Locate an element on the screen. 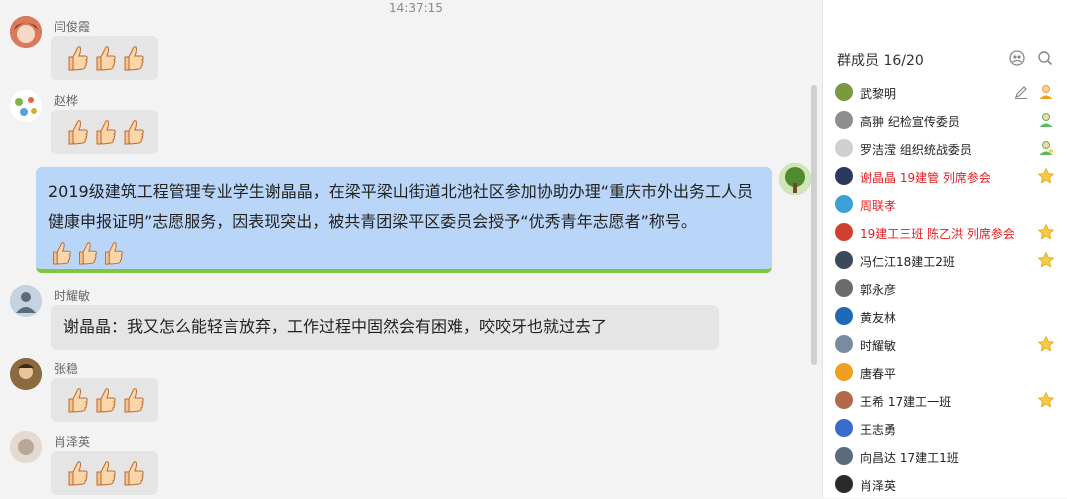 The width and height of the screenshot is (1067, 499). member-row: 冯仁江18建工2班 is located at coordinates (947, 263).